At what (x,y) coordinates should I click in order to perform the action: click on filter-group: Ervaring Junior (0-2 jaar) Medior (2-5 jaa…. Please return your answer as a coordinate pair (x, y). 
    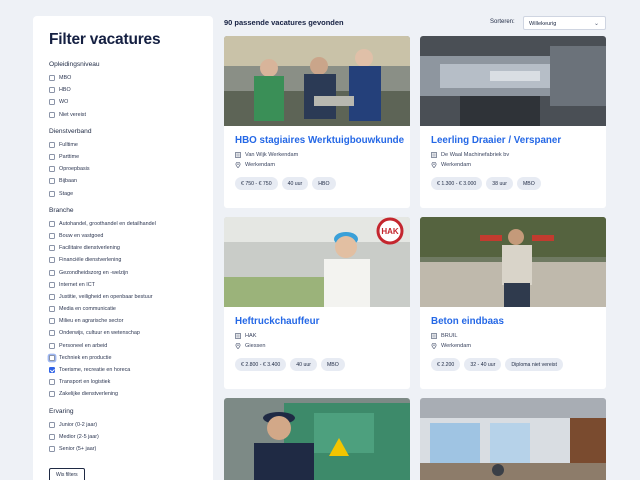
    Looking at the image, I should click on (123, 432).